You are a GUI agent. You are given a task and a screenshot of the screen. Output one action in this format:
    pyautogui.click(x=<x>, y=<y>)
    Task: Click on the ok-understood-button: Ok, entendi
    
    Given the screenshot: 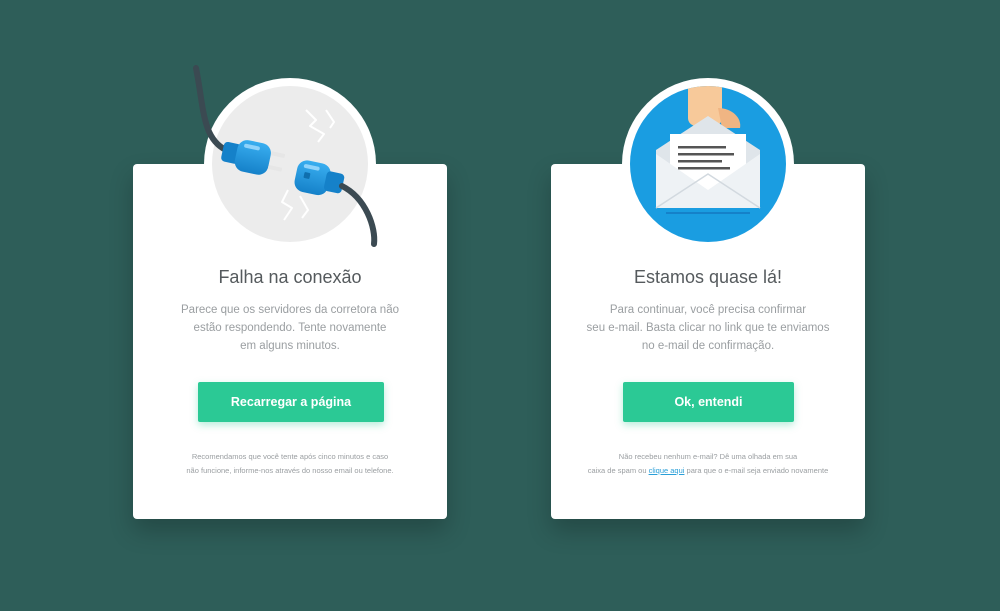 What is the action you would take?
    pyautogui.click(x=708, y=402)
    